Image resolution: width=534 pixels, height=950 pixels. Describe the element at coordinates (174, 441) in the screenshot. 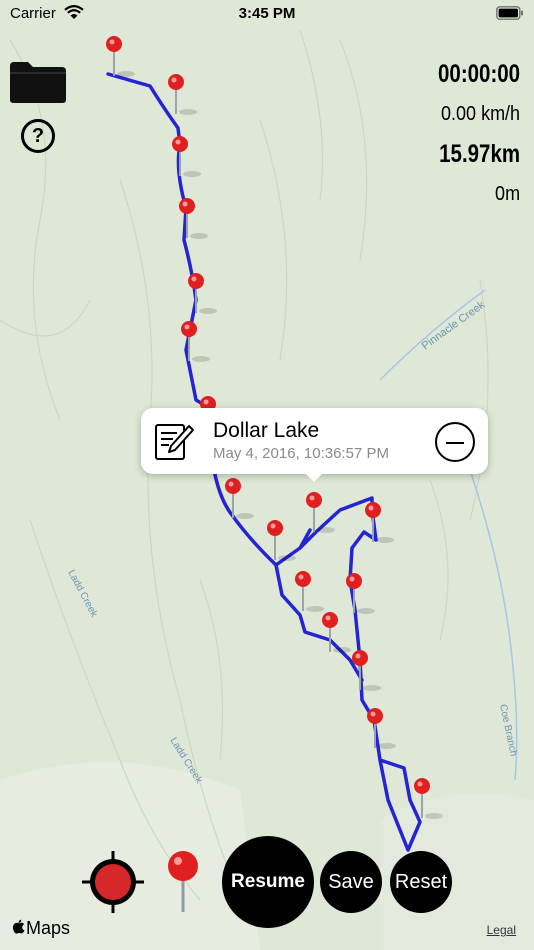

I see `edit-note-icon` at that location.